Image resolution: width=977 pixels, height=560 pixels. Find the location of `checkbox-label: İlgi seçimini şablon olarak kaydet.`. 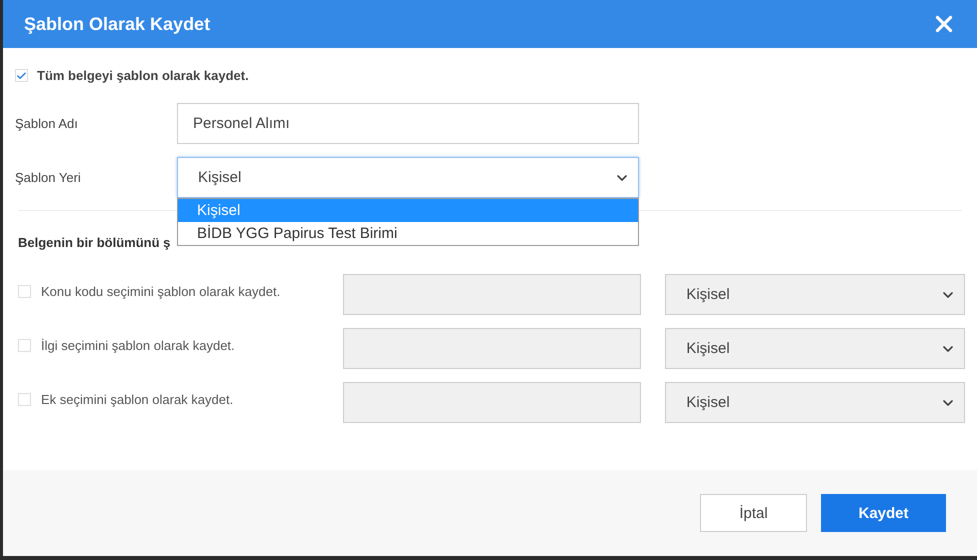

checkbox-label: İlgi seçimini şablon olarak kaydet. is located at coordinates (138, 345).